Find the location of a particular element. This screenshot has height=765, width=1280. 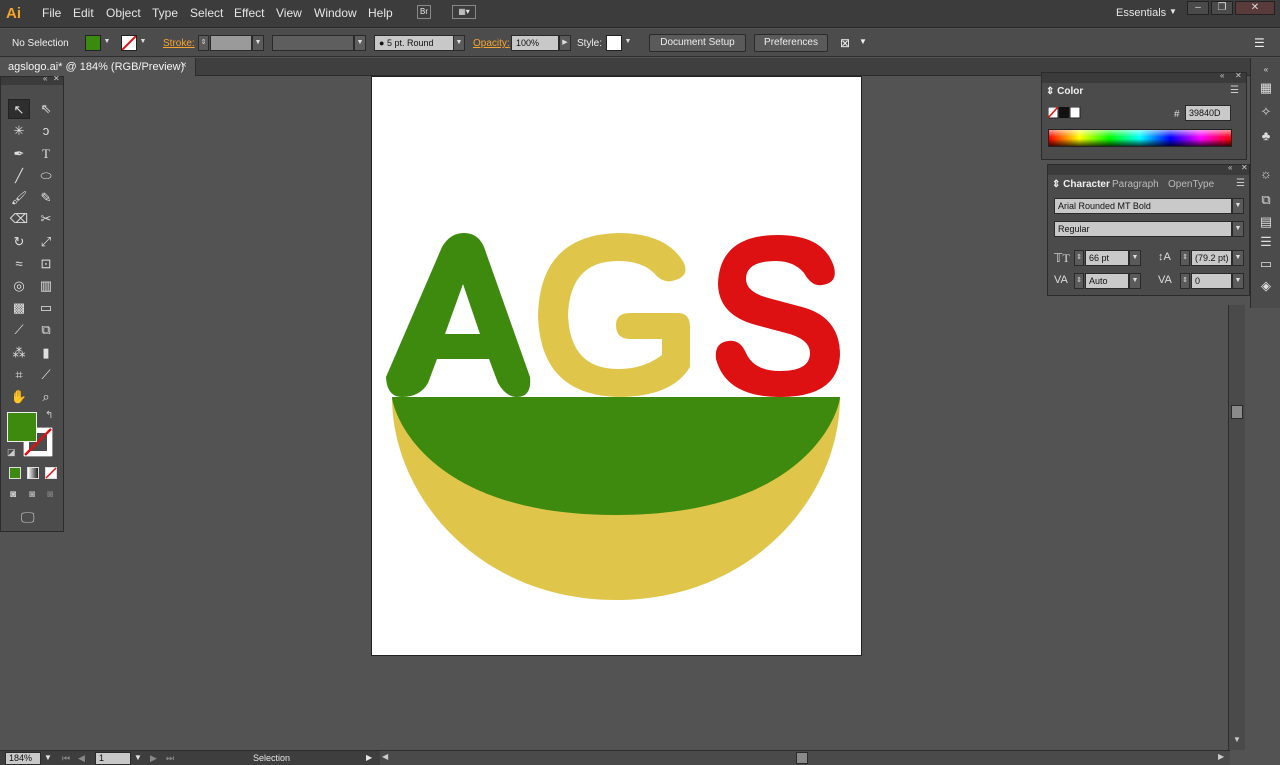

fill-swatch is located at coordinates (93, 43).